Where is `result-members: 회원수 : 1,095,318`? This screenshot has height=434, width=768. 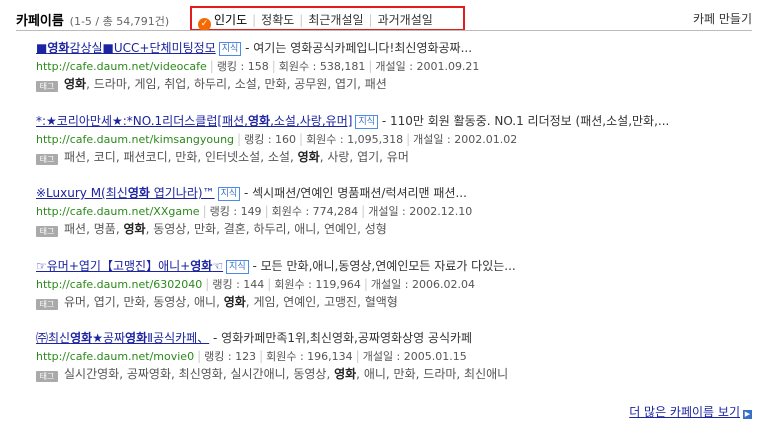 result-members: 회원수 : 1,095,318 is located at coordinates (355, 139).